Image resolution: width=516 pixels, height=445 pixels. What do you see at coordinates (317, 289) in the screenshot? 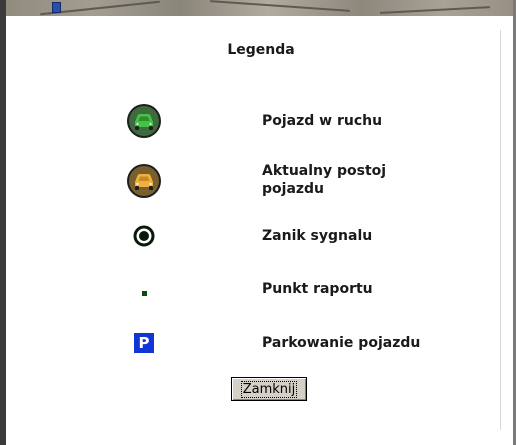
I see `legend-label: Punkt raportu` at bounding box center [317, 289].